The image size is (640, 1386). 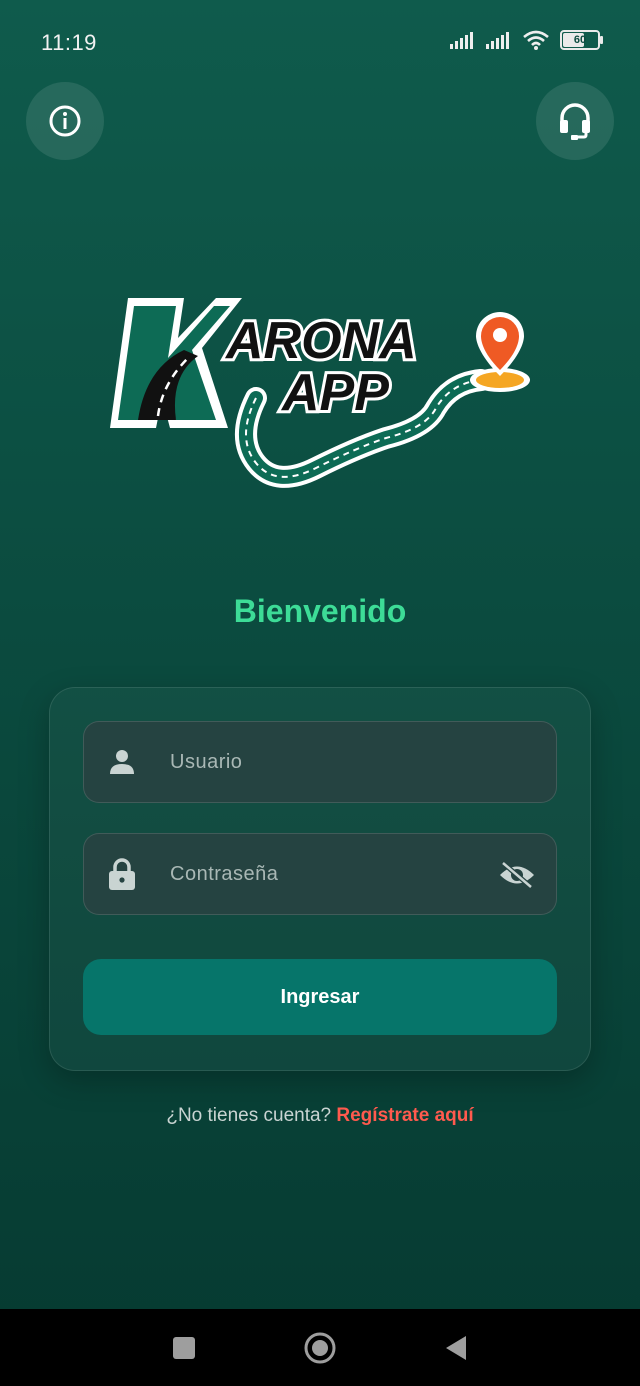 What do you see at coordinates (456, 1348) in the screenshot?
I see `back-button` at bounding box center [456, 1348].